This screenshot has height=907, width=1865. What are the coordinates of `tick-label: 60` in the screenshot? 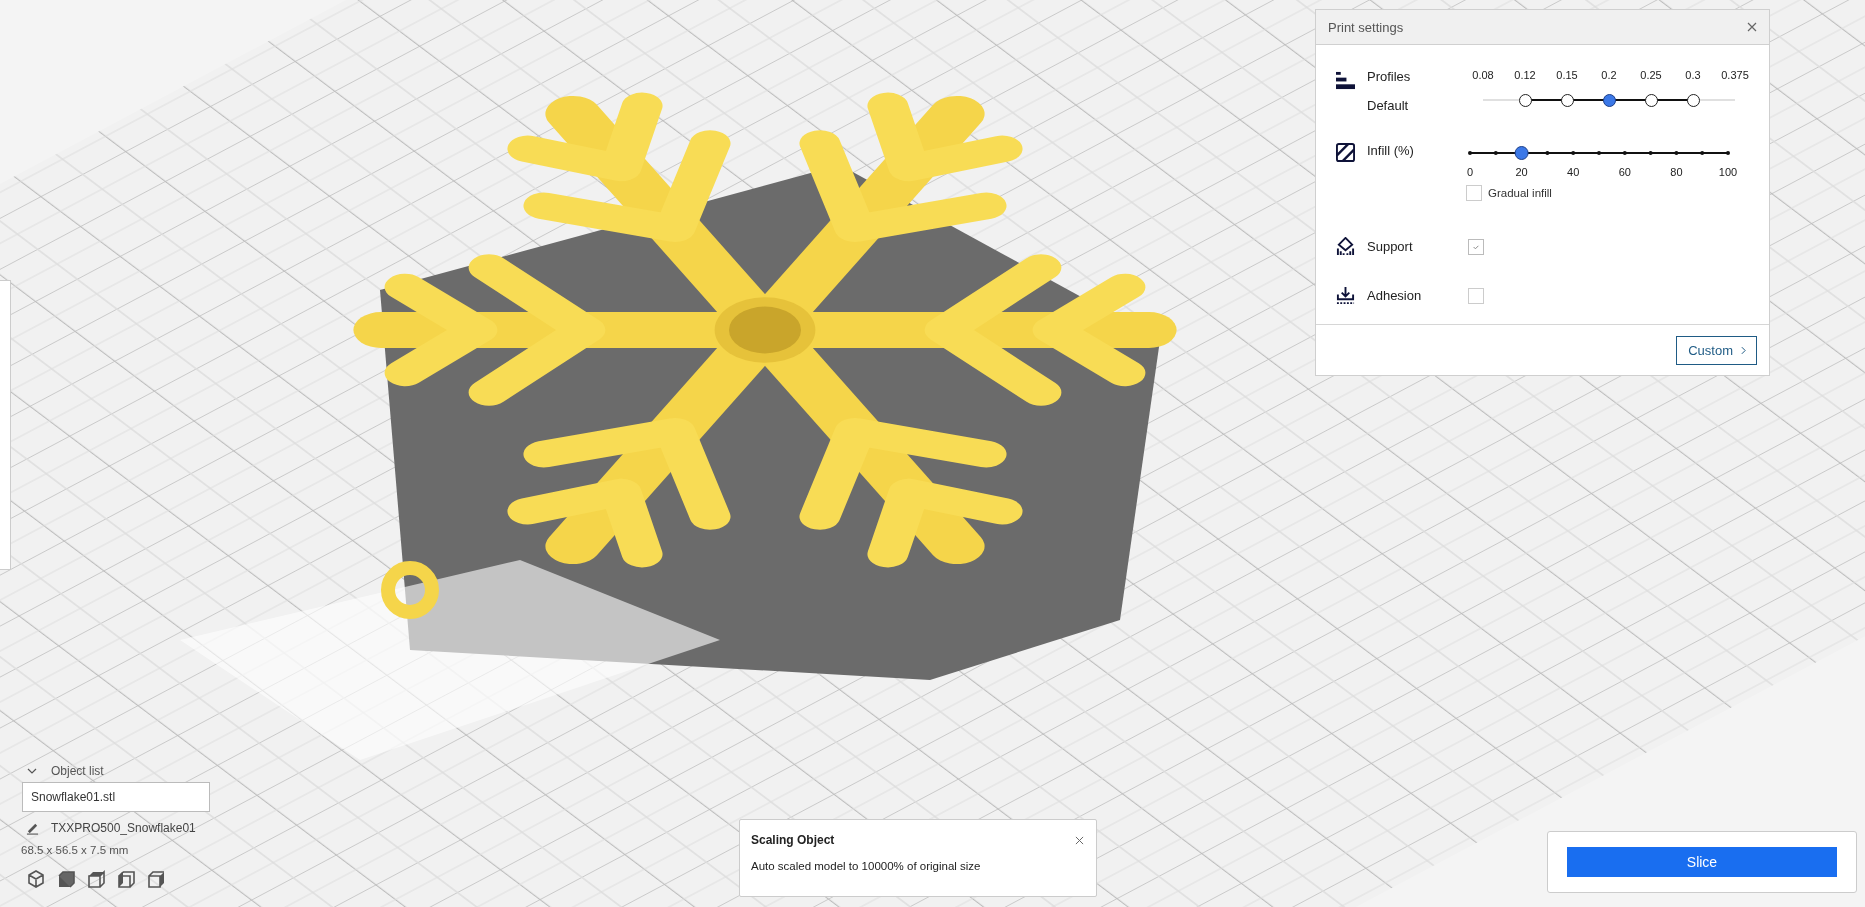 It's located at (1624, 172).